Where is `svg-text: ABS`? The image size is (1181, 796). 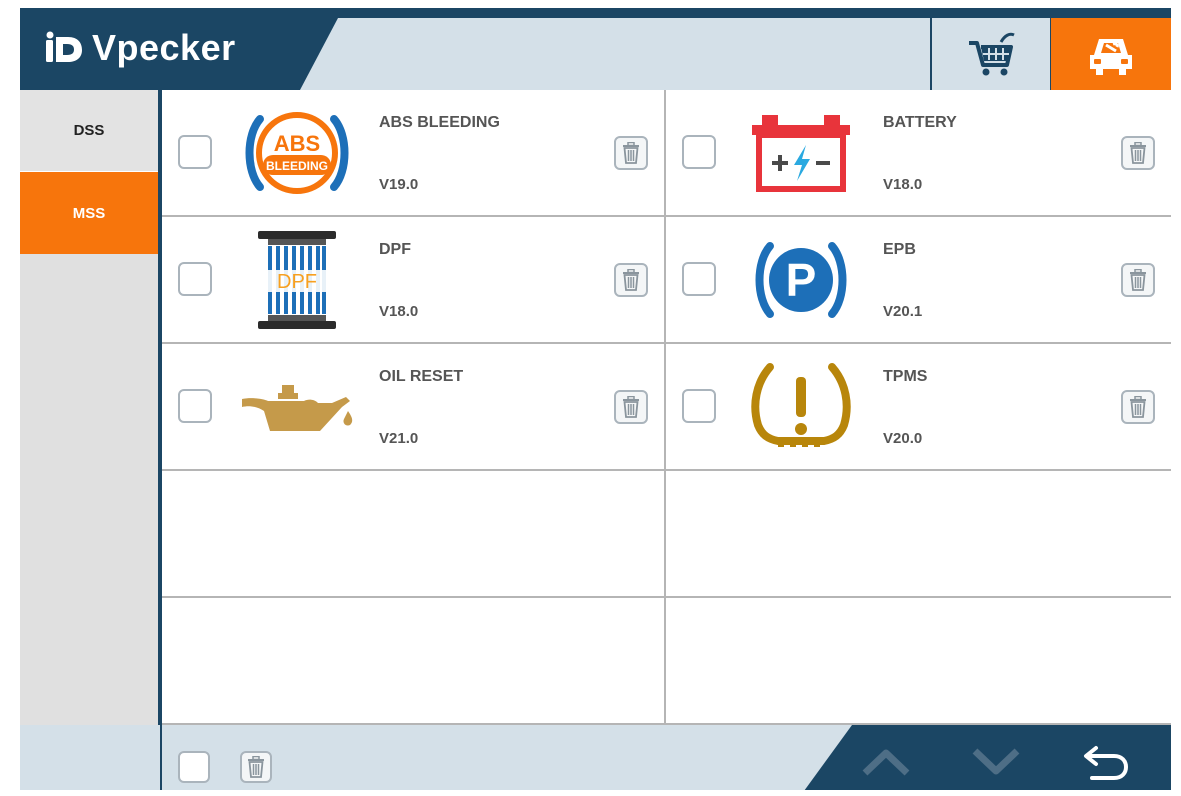
svg-text: ABS is located at coordinates (297, 143).